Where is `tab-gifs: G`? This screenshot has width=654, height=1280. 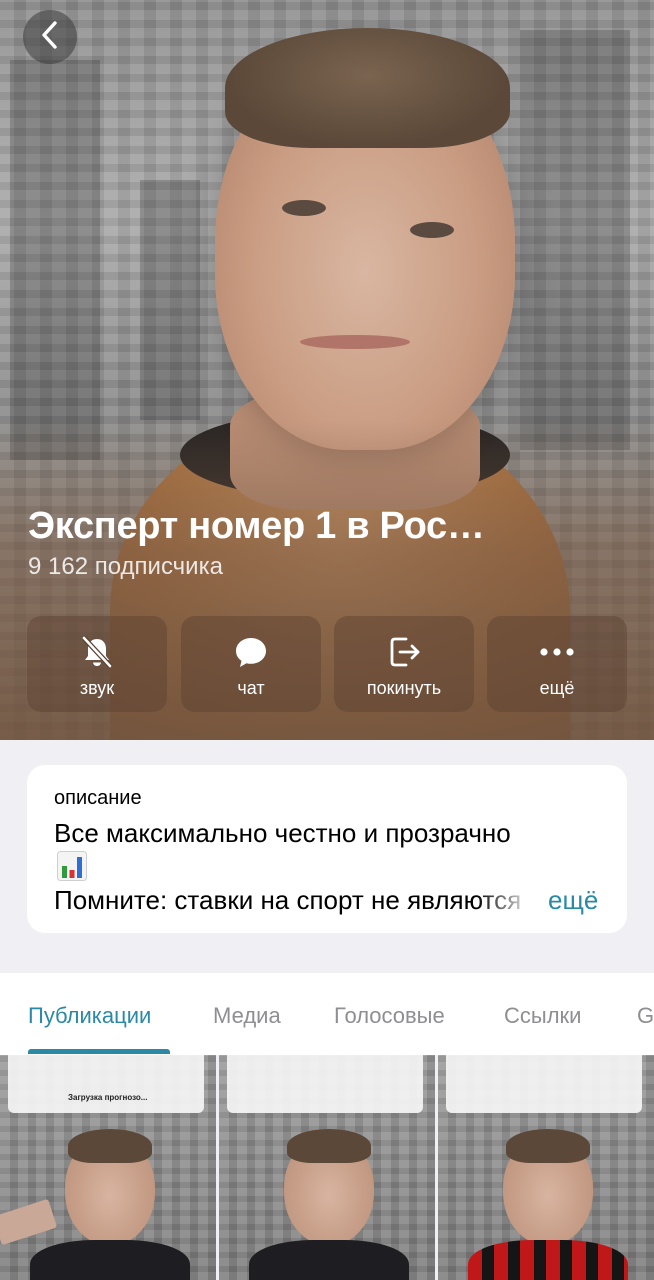
tab-gifs: G is located at coordinates (645, 1016).